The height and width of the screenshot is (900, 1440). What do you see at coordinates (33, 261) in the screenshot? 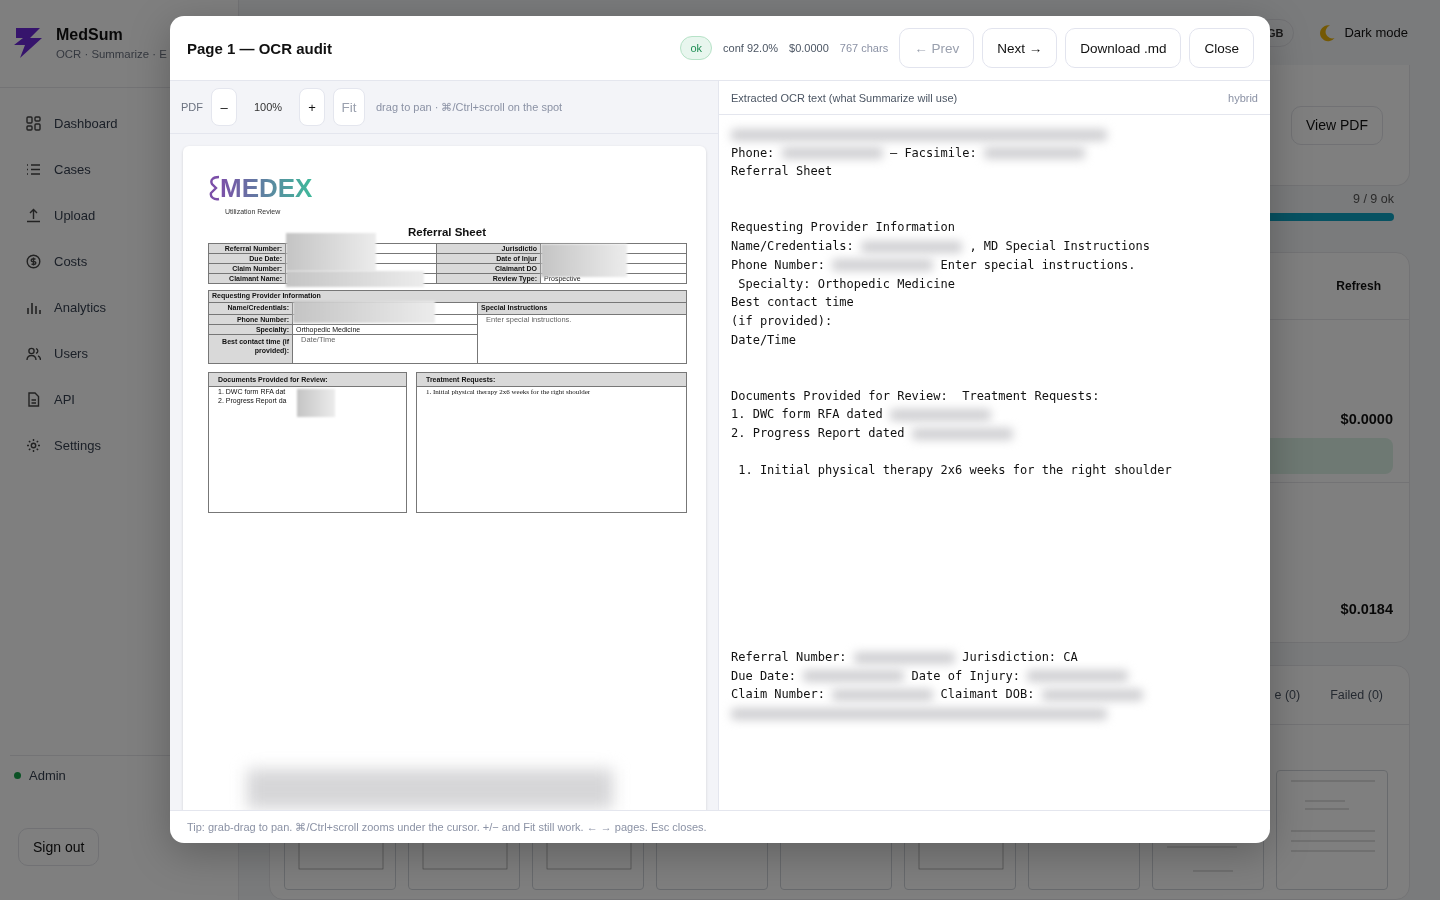
I see `coin-icon` at bounding box center [33, 261].